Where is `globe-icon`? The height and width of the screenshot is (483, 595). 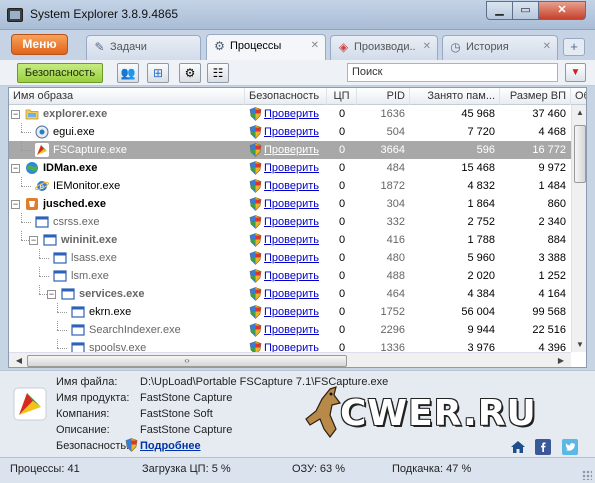 globe-icon is located at coordinates (32, 168).